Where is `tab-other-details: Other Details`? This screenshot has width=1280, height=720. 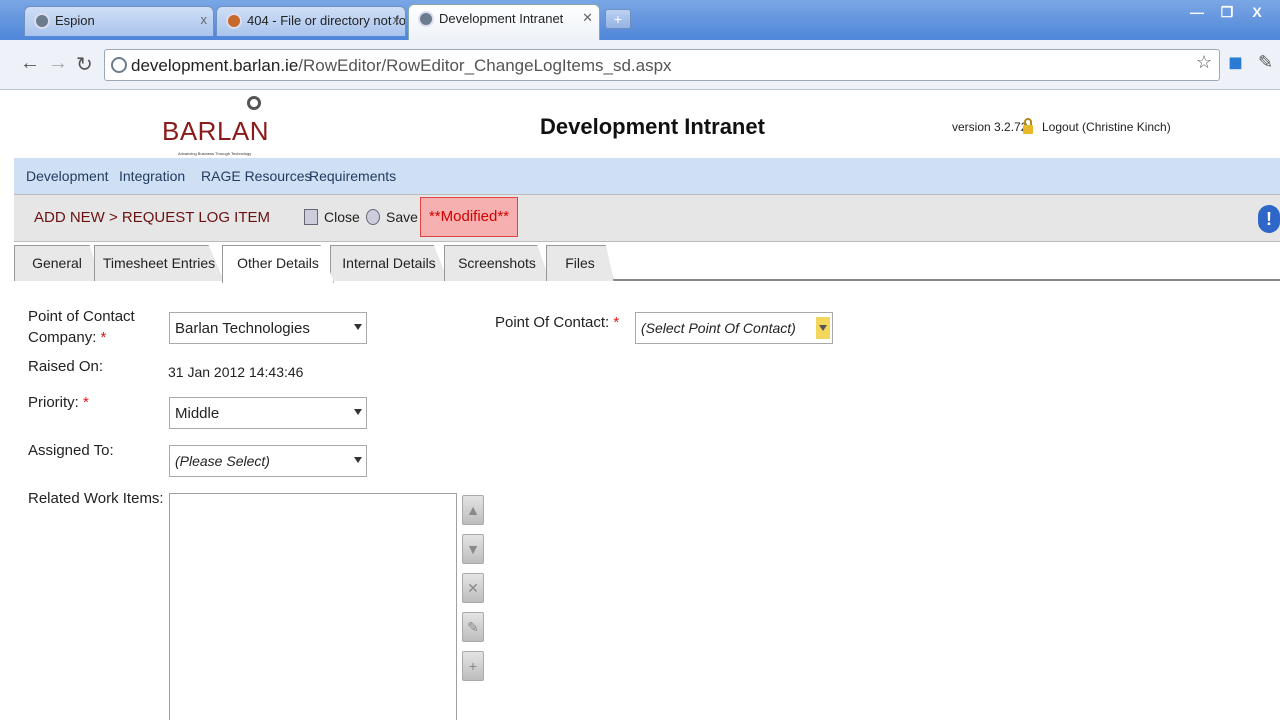 tab-other-details: Other Details is located at coordinates (278, 264).